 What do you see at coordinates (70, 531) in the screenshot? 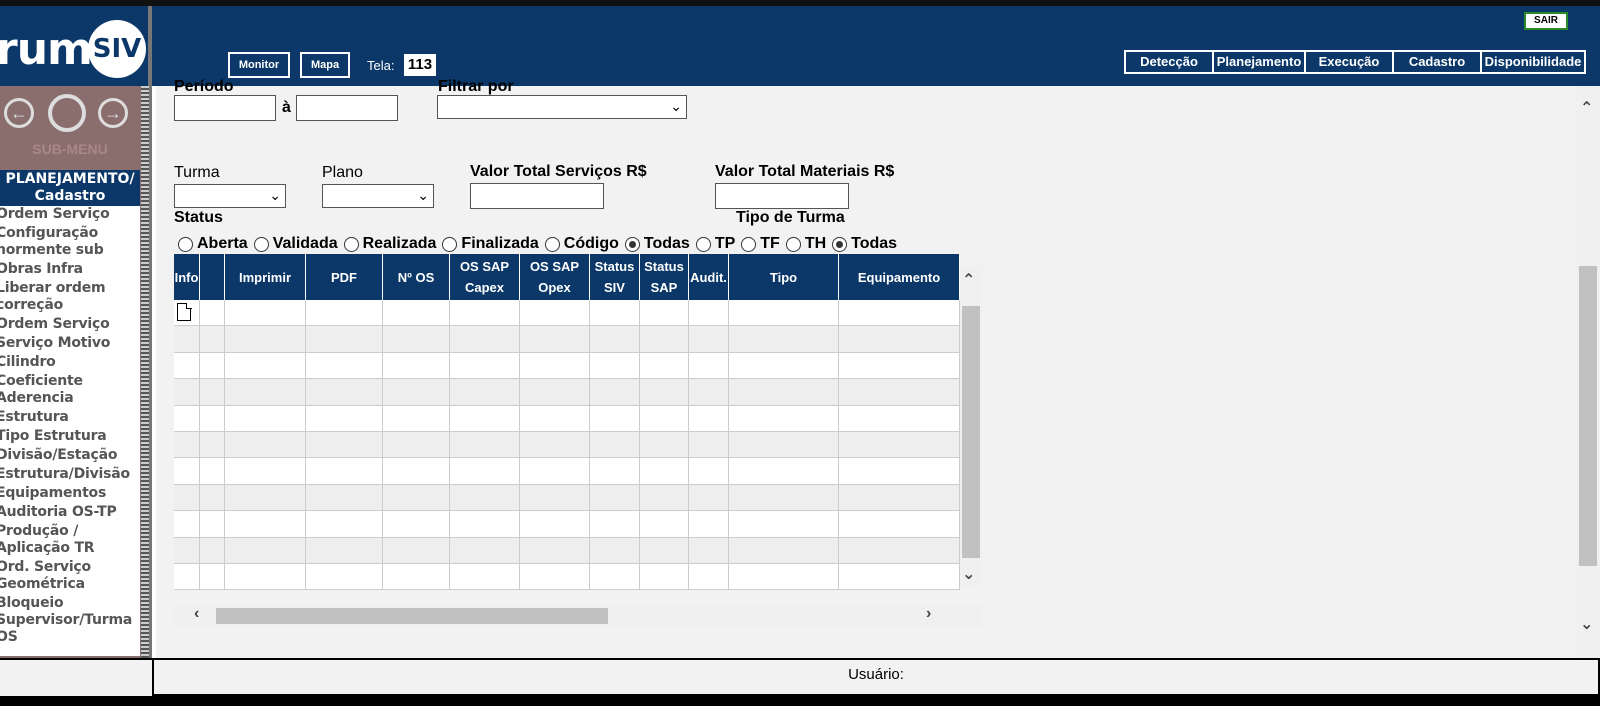
I see `sidebar-item: Produção /` at bounding box center [70, 531].